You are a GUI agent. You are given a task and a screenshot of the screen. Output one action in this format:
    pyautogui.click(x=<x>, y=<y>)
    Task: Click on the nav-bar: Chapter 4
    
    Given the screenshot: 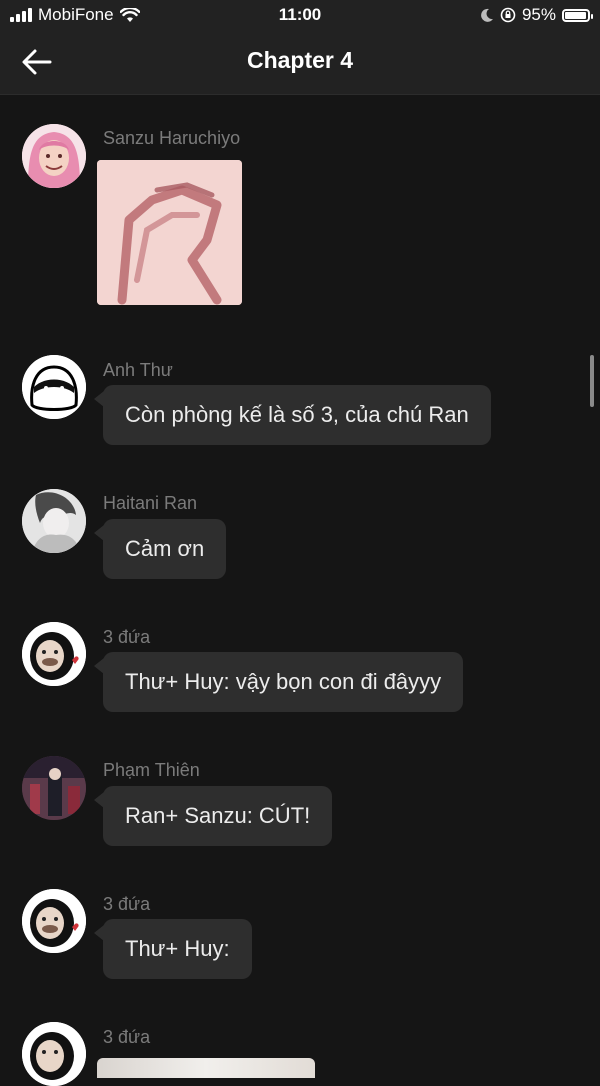 What is the action you would take?
    pyautogui.click(x=300, y=62)
    